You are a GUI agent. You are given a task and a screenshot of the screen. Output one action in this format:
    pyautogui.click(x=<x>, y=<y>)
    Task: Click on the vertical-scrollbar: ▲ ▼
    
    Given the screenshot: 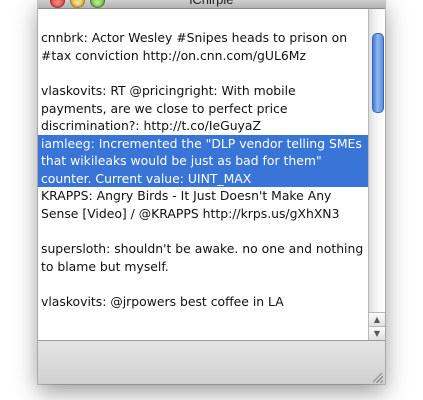 What is the action you would take?
    pyautogui.click(x=376, y=175)
    